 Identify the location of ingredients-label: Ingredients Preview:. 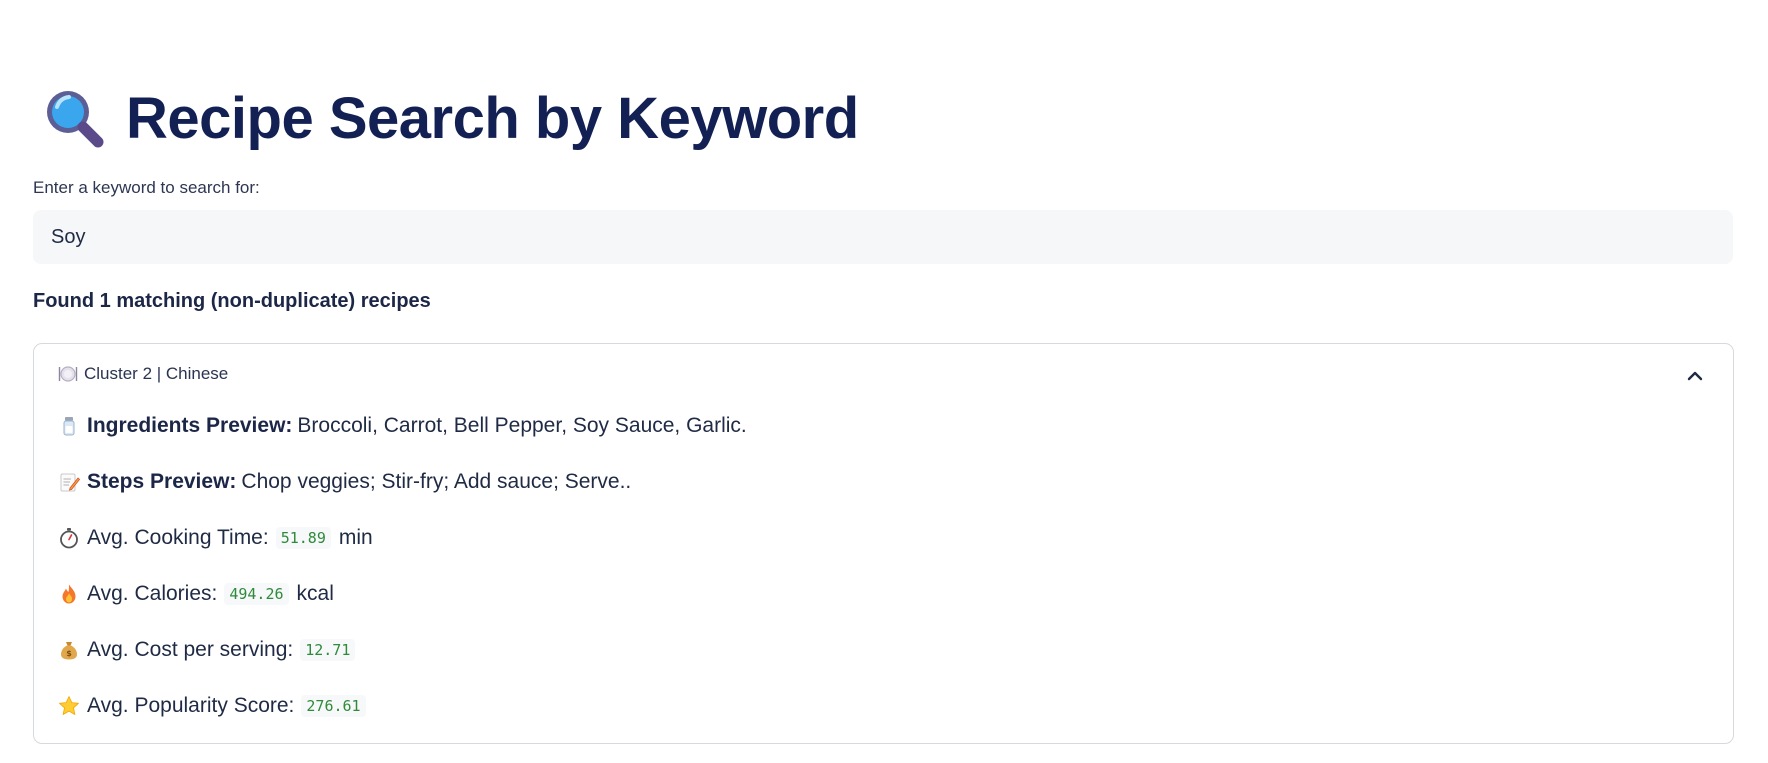
(190, 425).